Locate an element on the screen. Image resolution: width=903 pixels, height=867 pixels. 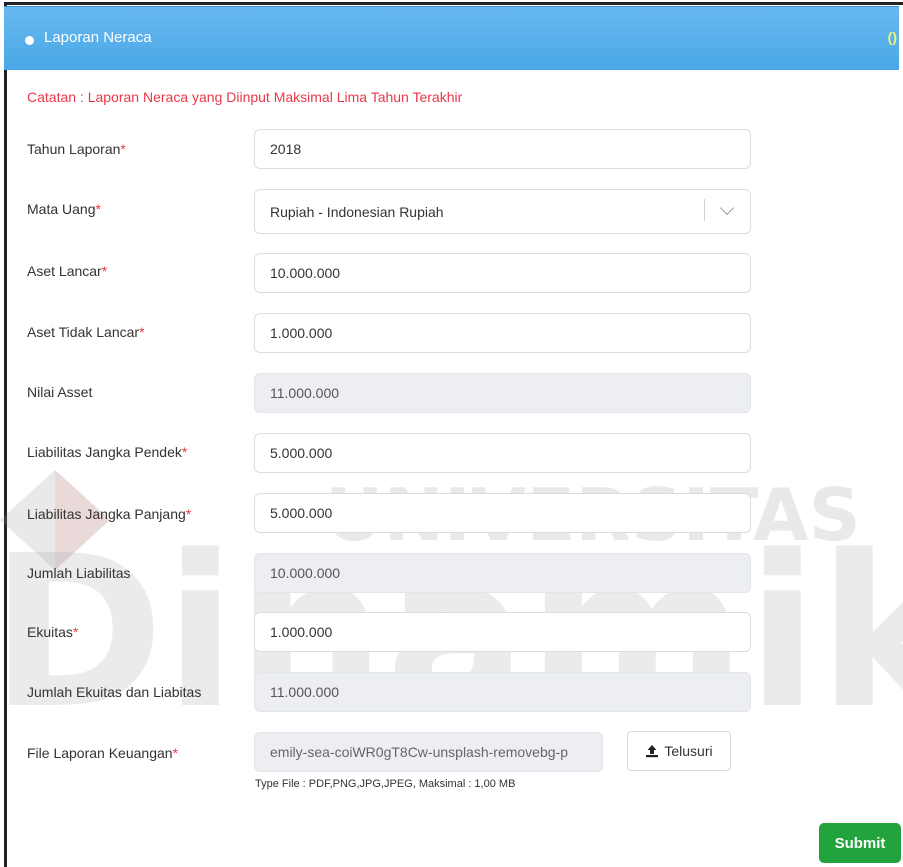
aset-tidak-lancar-input: 1.000.000 is located at coordinates (502, 333).